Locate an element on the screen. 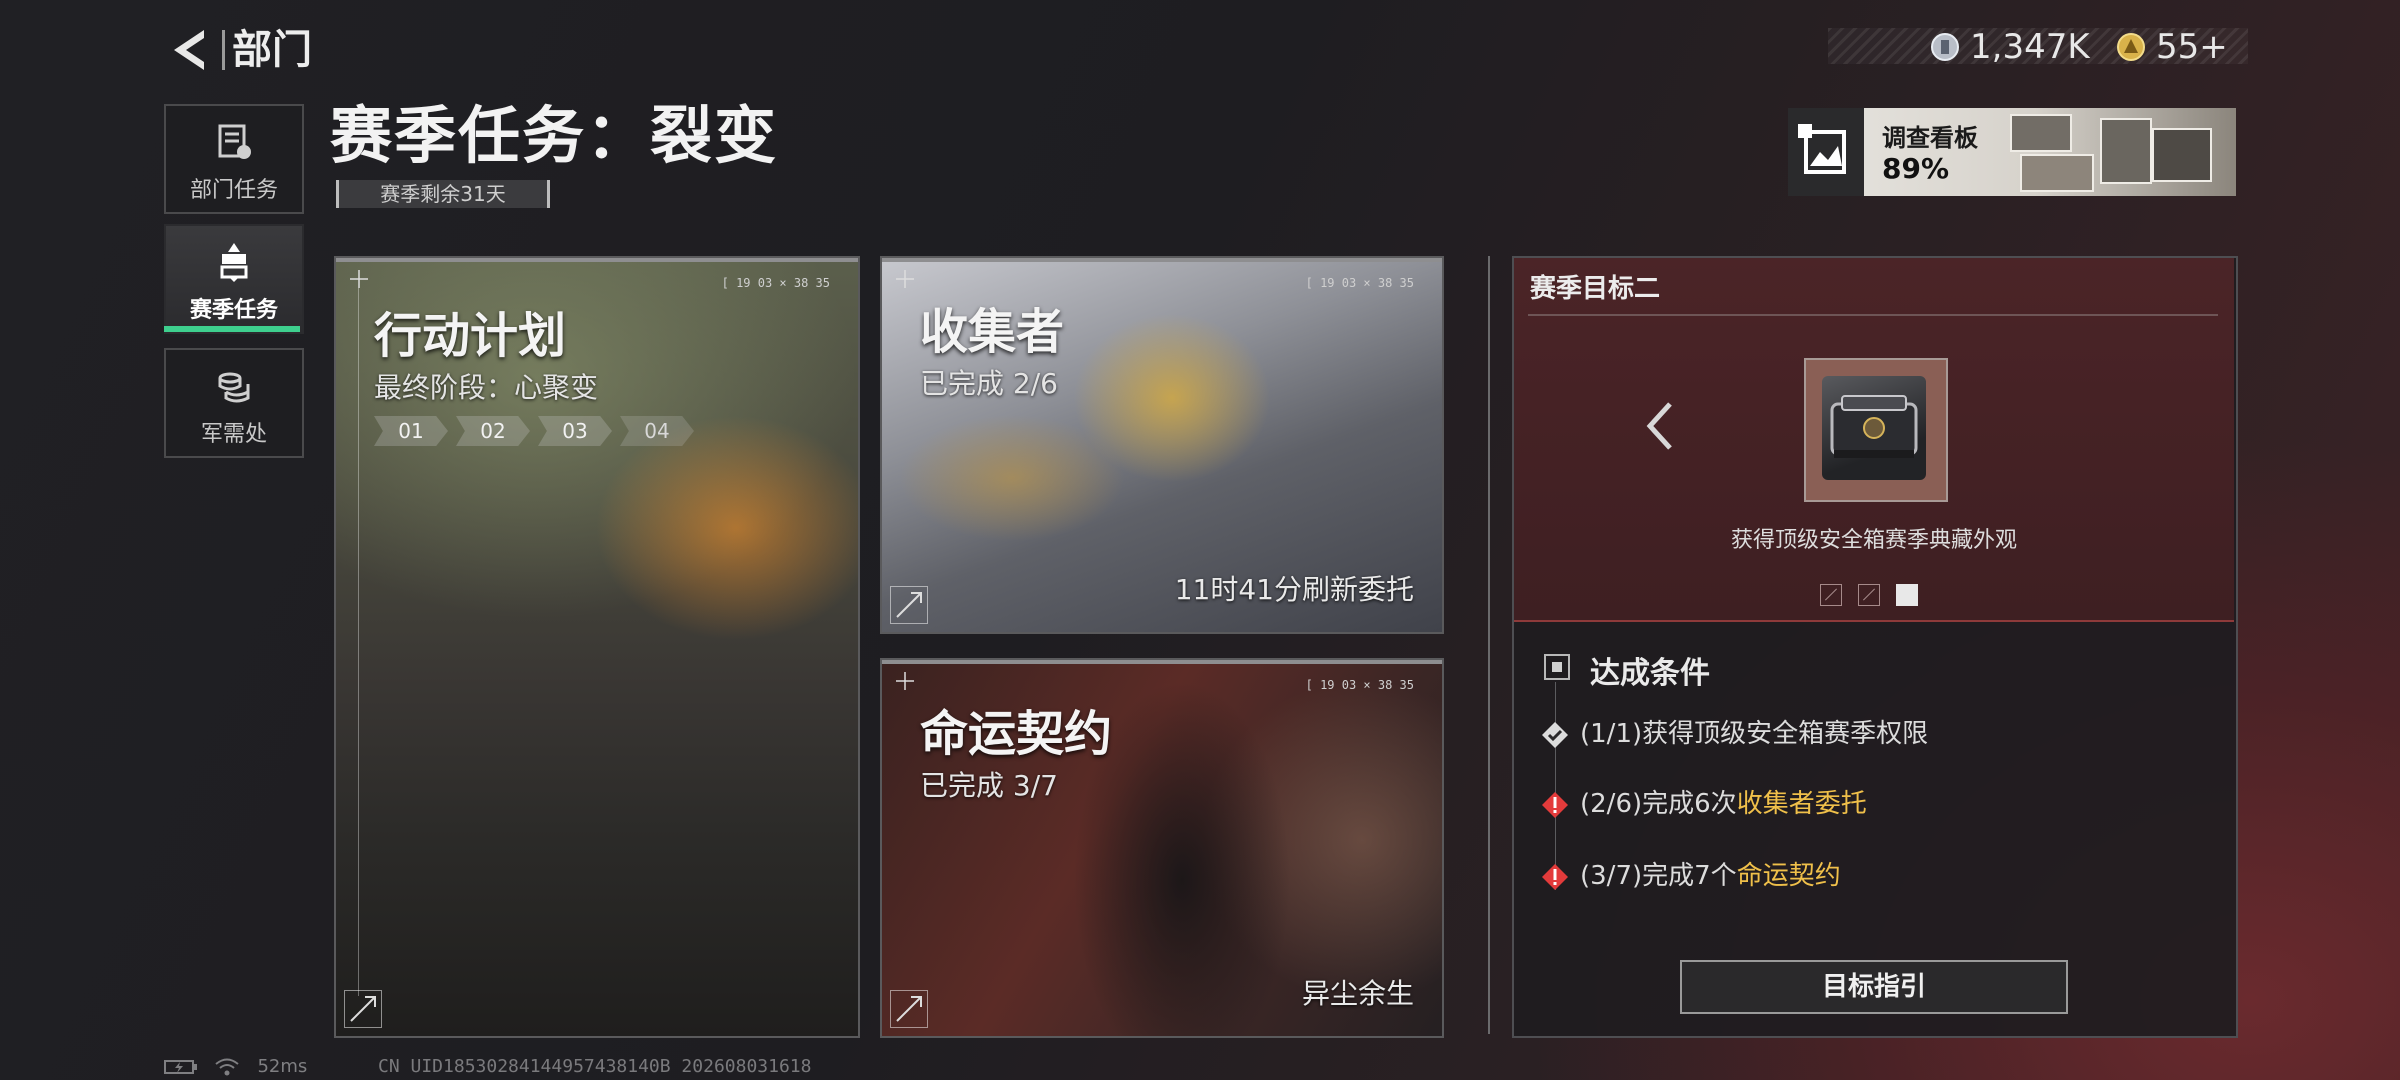 This screenshot has height=1080, width=2400. goal-page-indicator is located at coordinates (1877, 597).